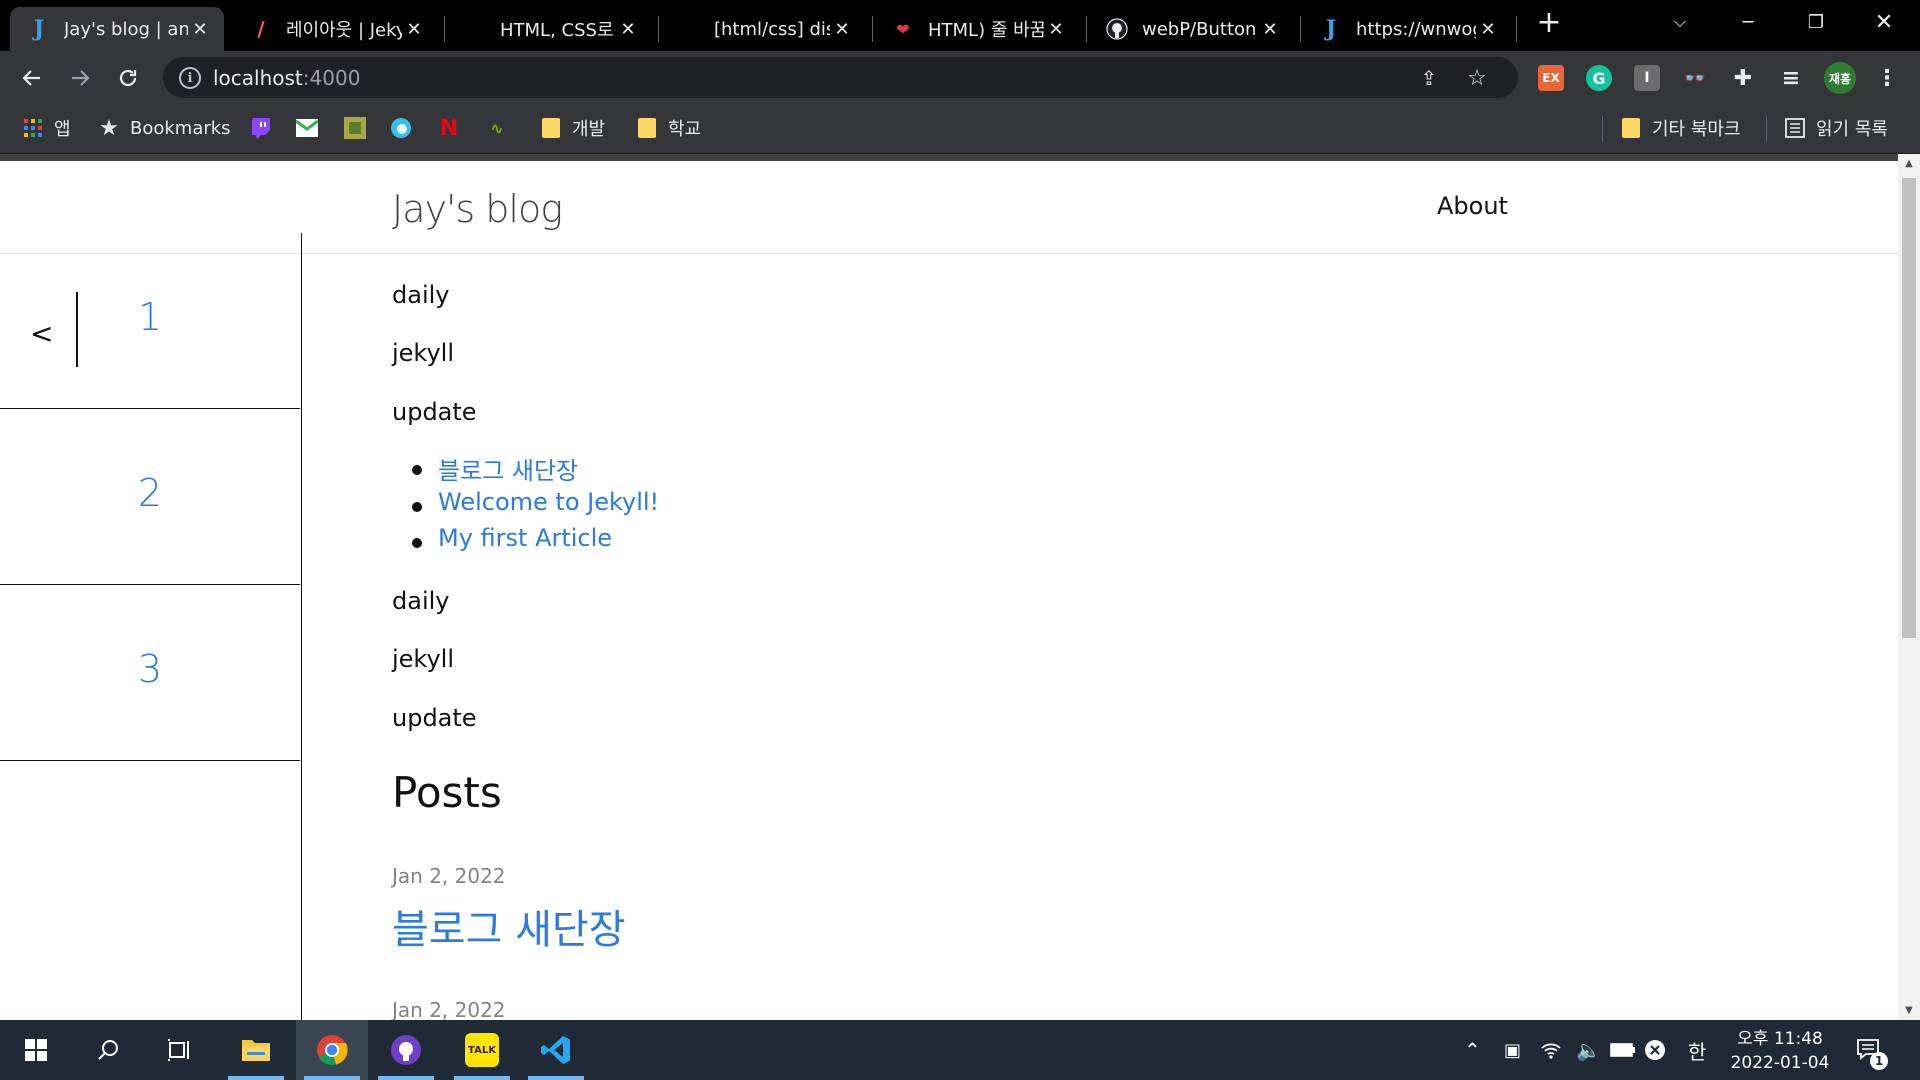 This screenshot has height=1080, width=1920. I want to click on task-view-button, so click(180, 1050).